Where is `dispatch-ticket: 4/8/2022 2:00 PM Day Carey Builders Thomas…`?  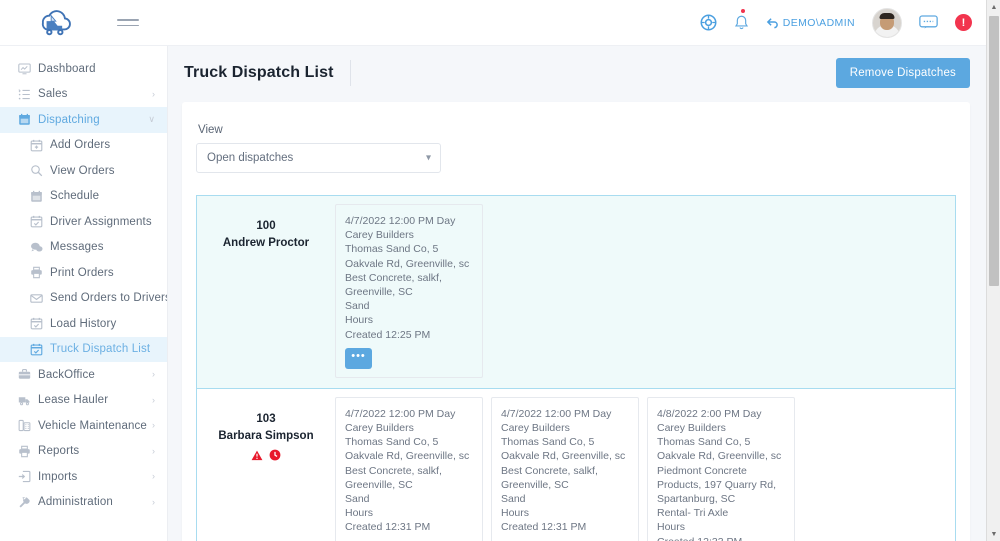 dispatch-ticket: 4/8/2022 2:00 PM Day Carey Builders Thomas… is located at coordinates (721, 468).